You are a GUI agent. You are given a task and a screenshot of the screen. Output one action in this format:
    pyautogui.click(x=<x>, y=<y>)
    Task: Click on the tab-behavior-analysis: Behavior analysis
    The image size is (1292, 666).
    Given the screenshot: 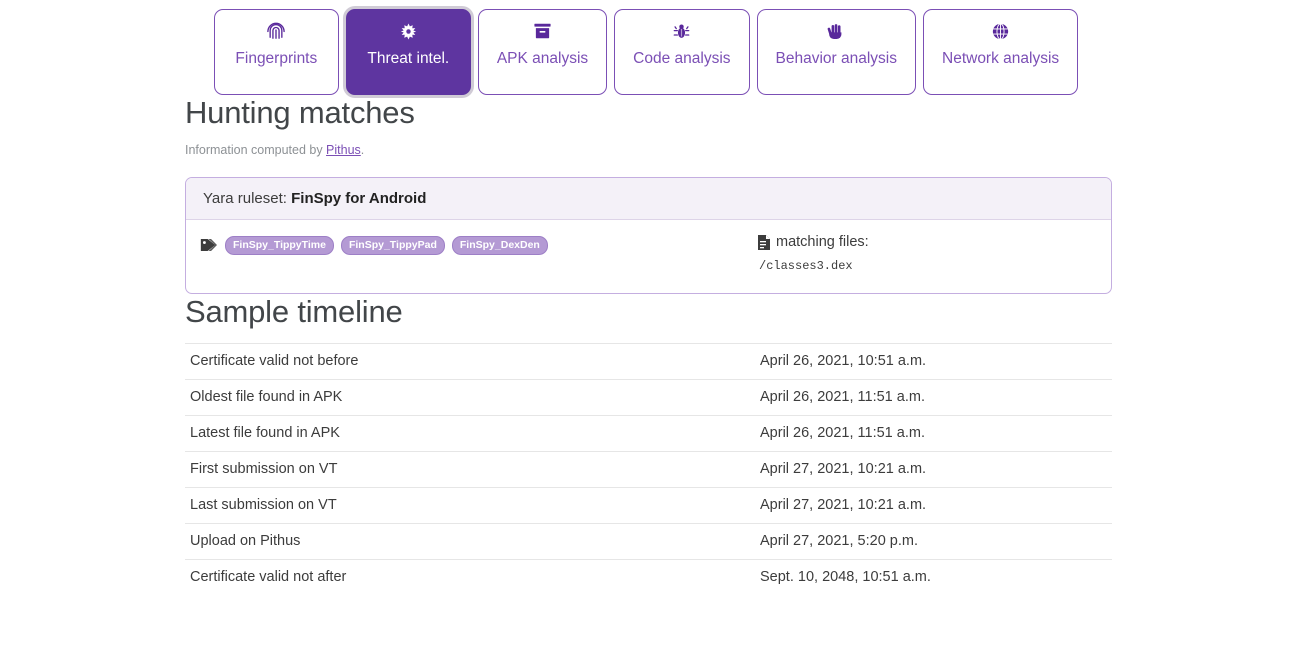 What is the action you would take?
    pyautogui.click(x=836, y=52)
    